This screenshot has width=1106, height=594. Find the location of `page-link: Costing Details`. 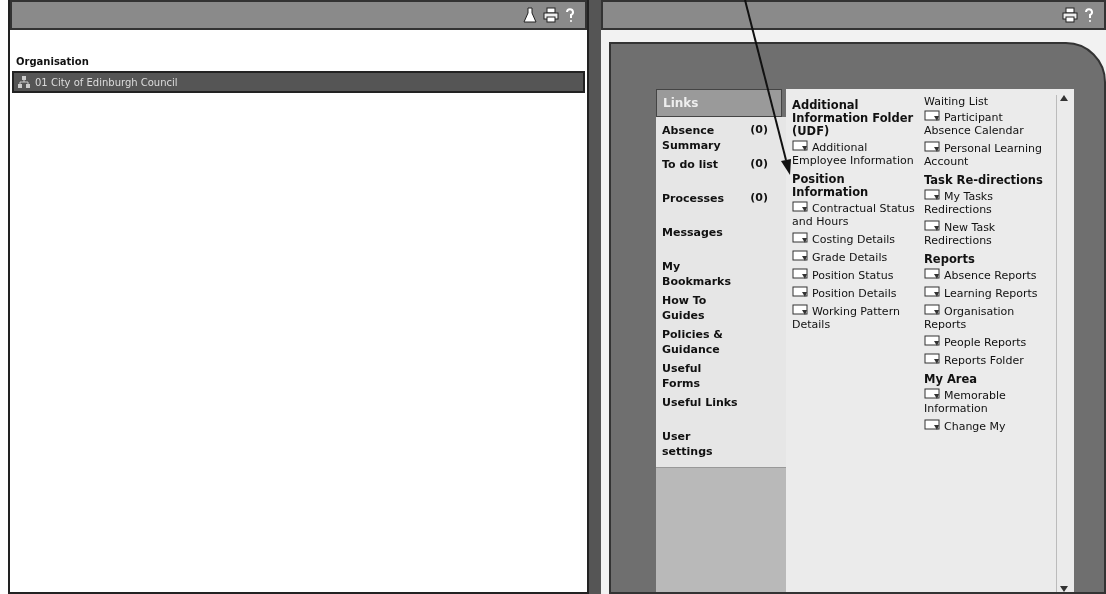

page-link: Costing Details is located at coordinates (856, 239).